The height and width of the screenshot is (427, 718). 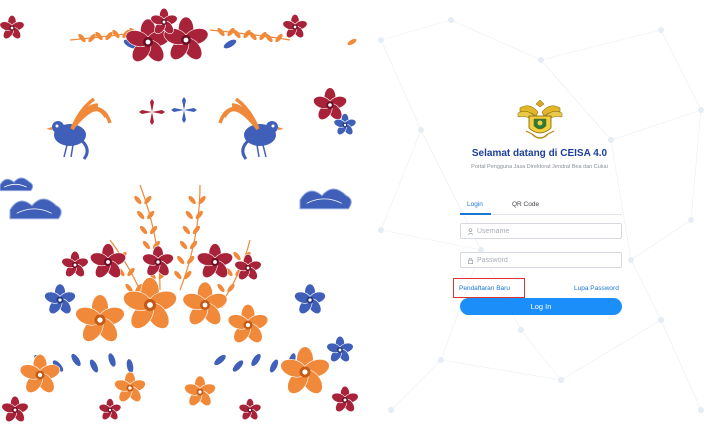 I want to click on password-field, so click(x=541, y=260).